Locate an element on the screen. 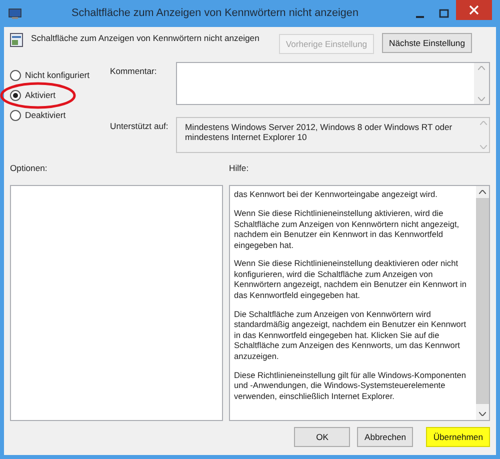 This screenshot has width=500, height=459. minimize-icon is located at coordinates (420, 17).